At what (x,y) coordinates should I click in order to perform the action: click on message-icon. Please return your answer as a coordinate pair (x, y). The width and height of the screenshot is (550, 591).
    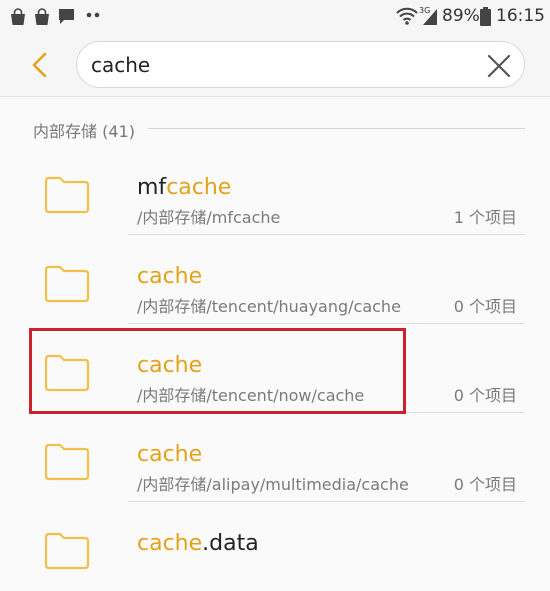
    Looking at the image, I should click on (66, 16).